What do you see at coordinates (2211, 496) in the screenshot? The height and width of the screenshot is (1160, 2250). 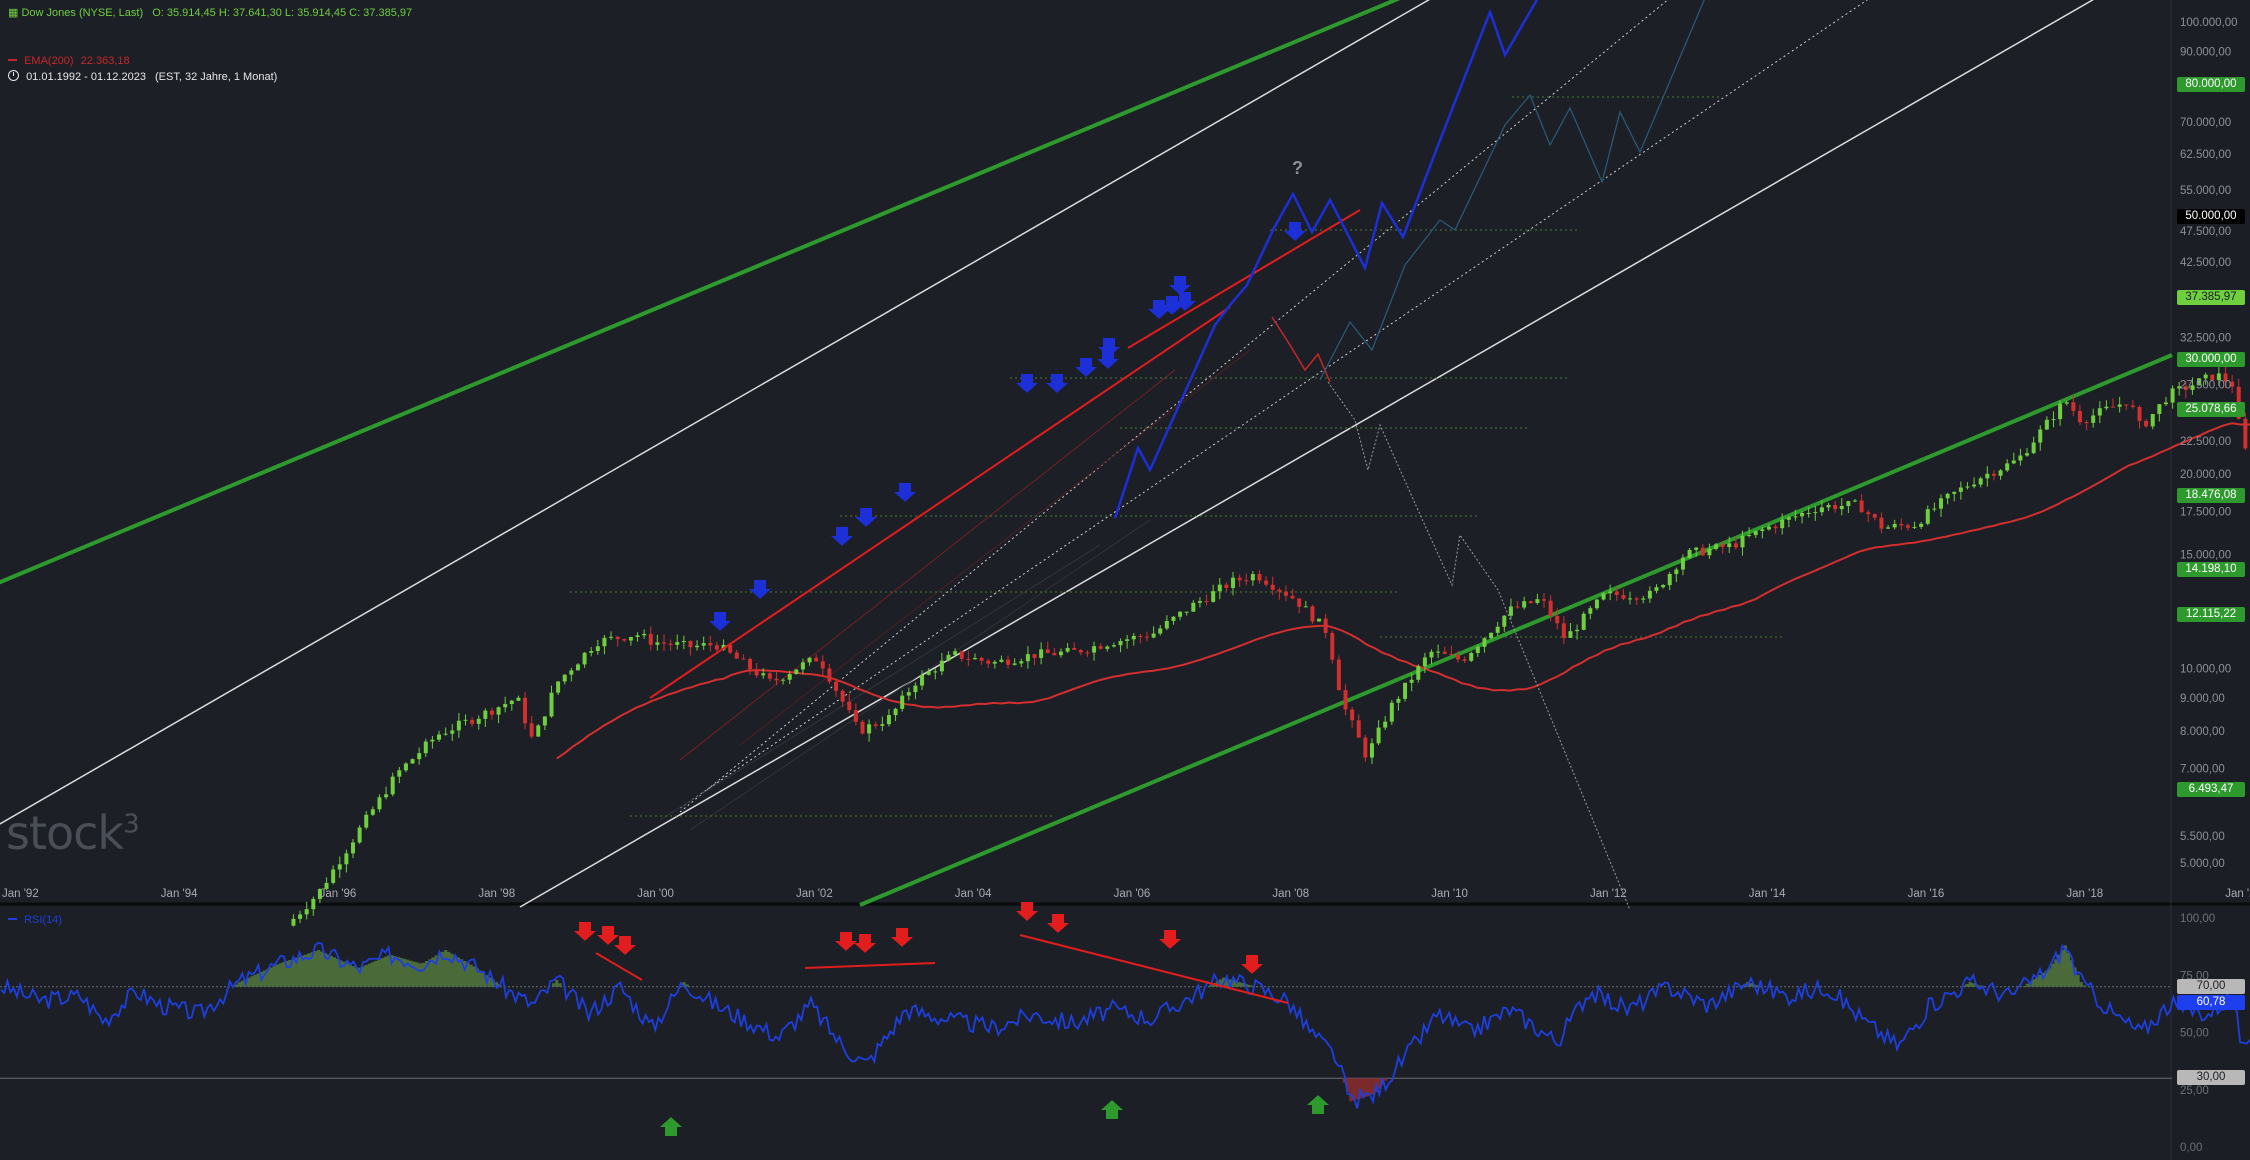 I see `price-label-pill: 18.476,08` at bounding box center [2211, 496].